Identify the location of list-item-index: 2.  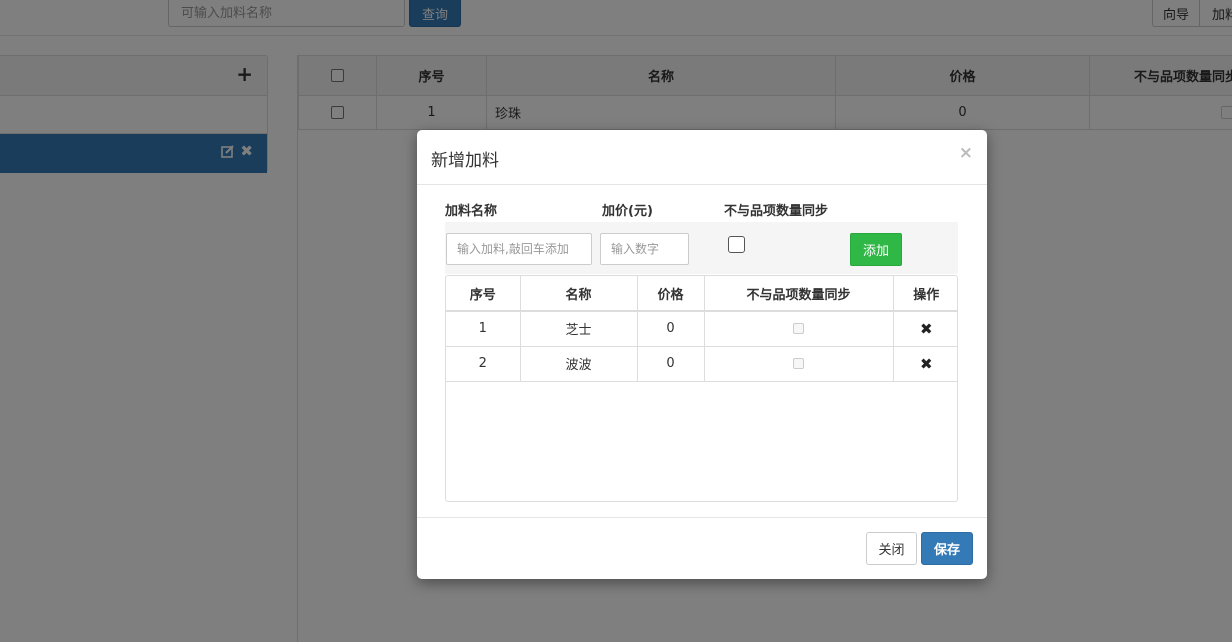
(483, 364).